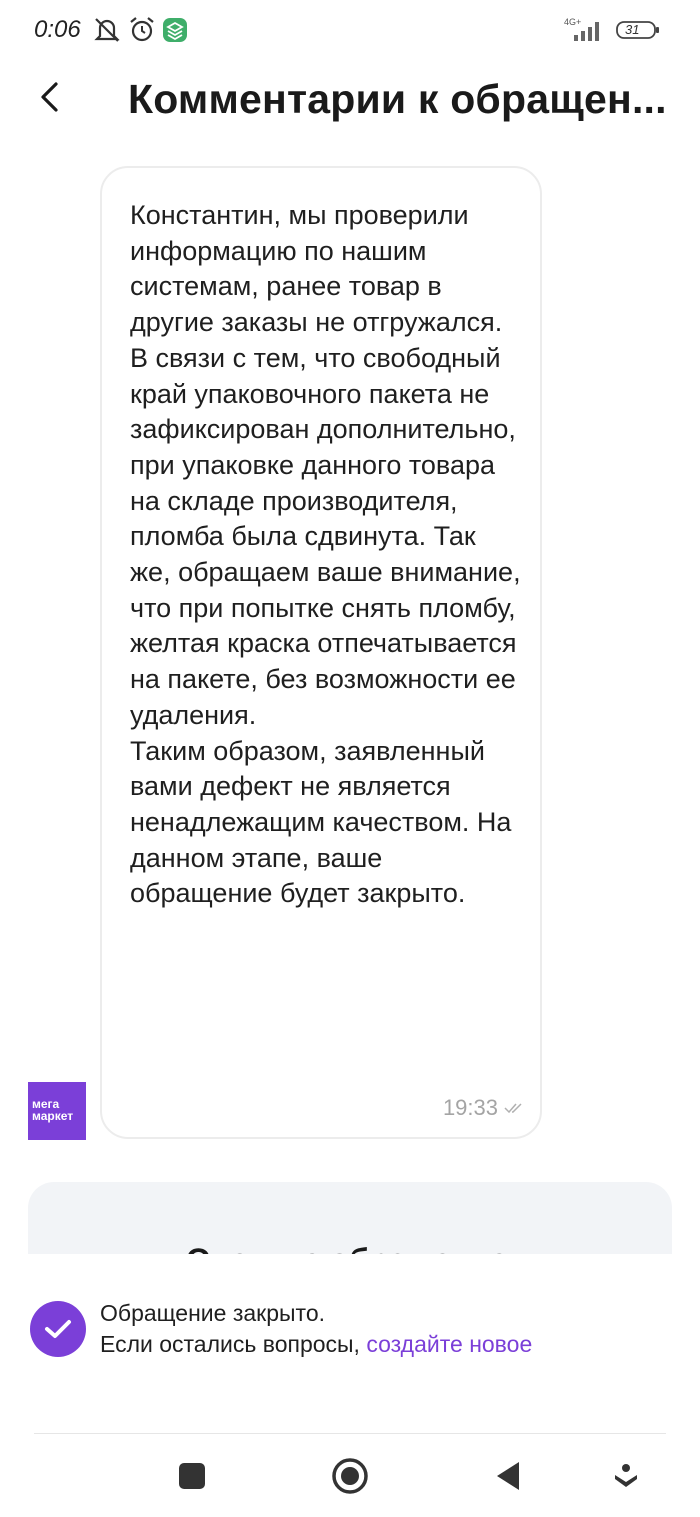  I want to click on home-button, so click(350, 1476).